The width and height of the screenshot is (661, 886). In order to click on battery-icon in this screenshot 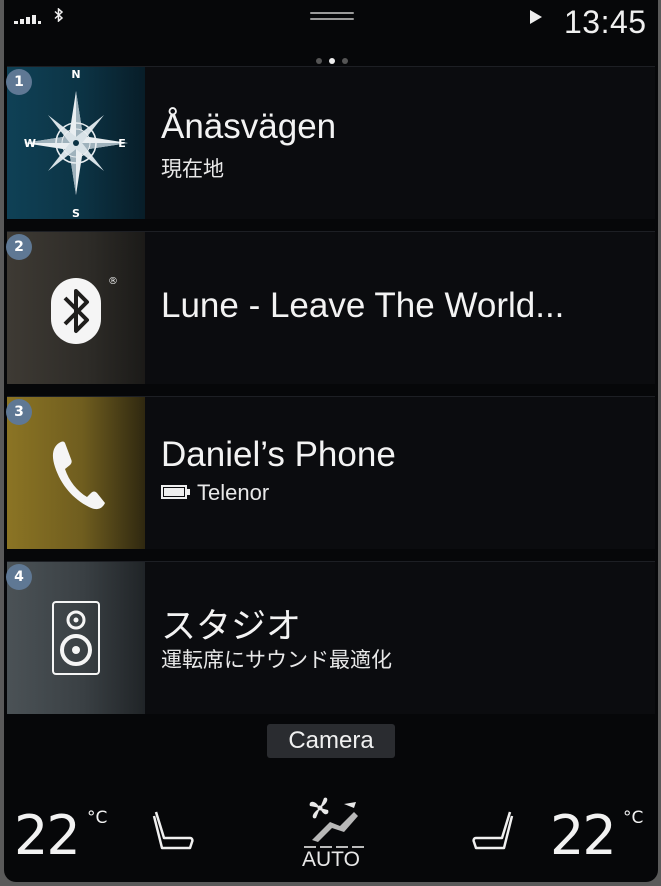, I will do `click(175, 492)`.